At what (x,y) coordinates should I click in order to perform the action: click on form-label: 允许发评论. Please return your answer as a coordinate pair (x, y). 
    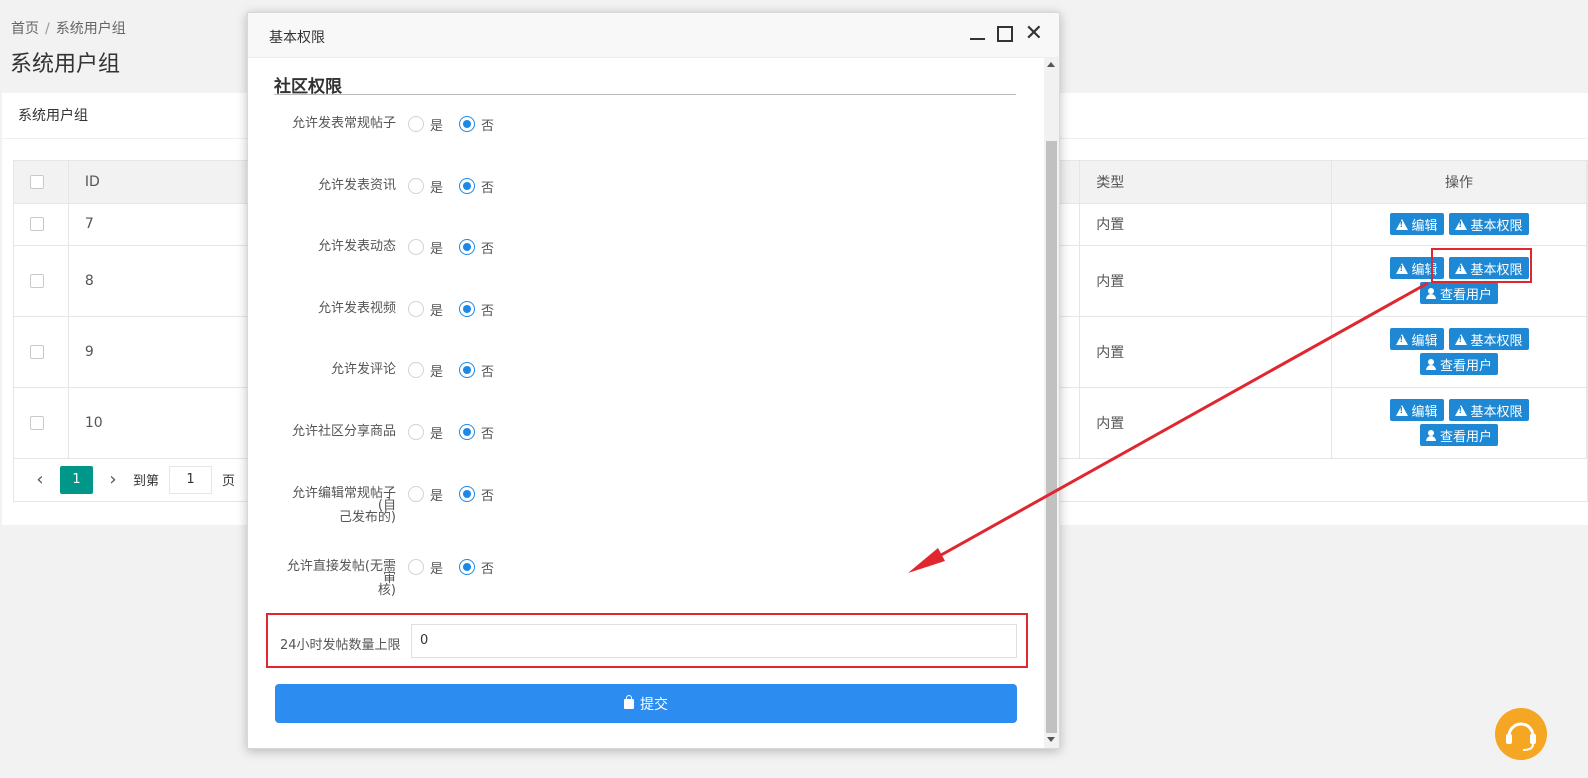
    Looking at the image, I should click on (363, 369).